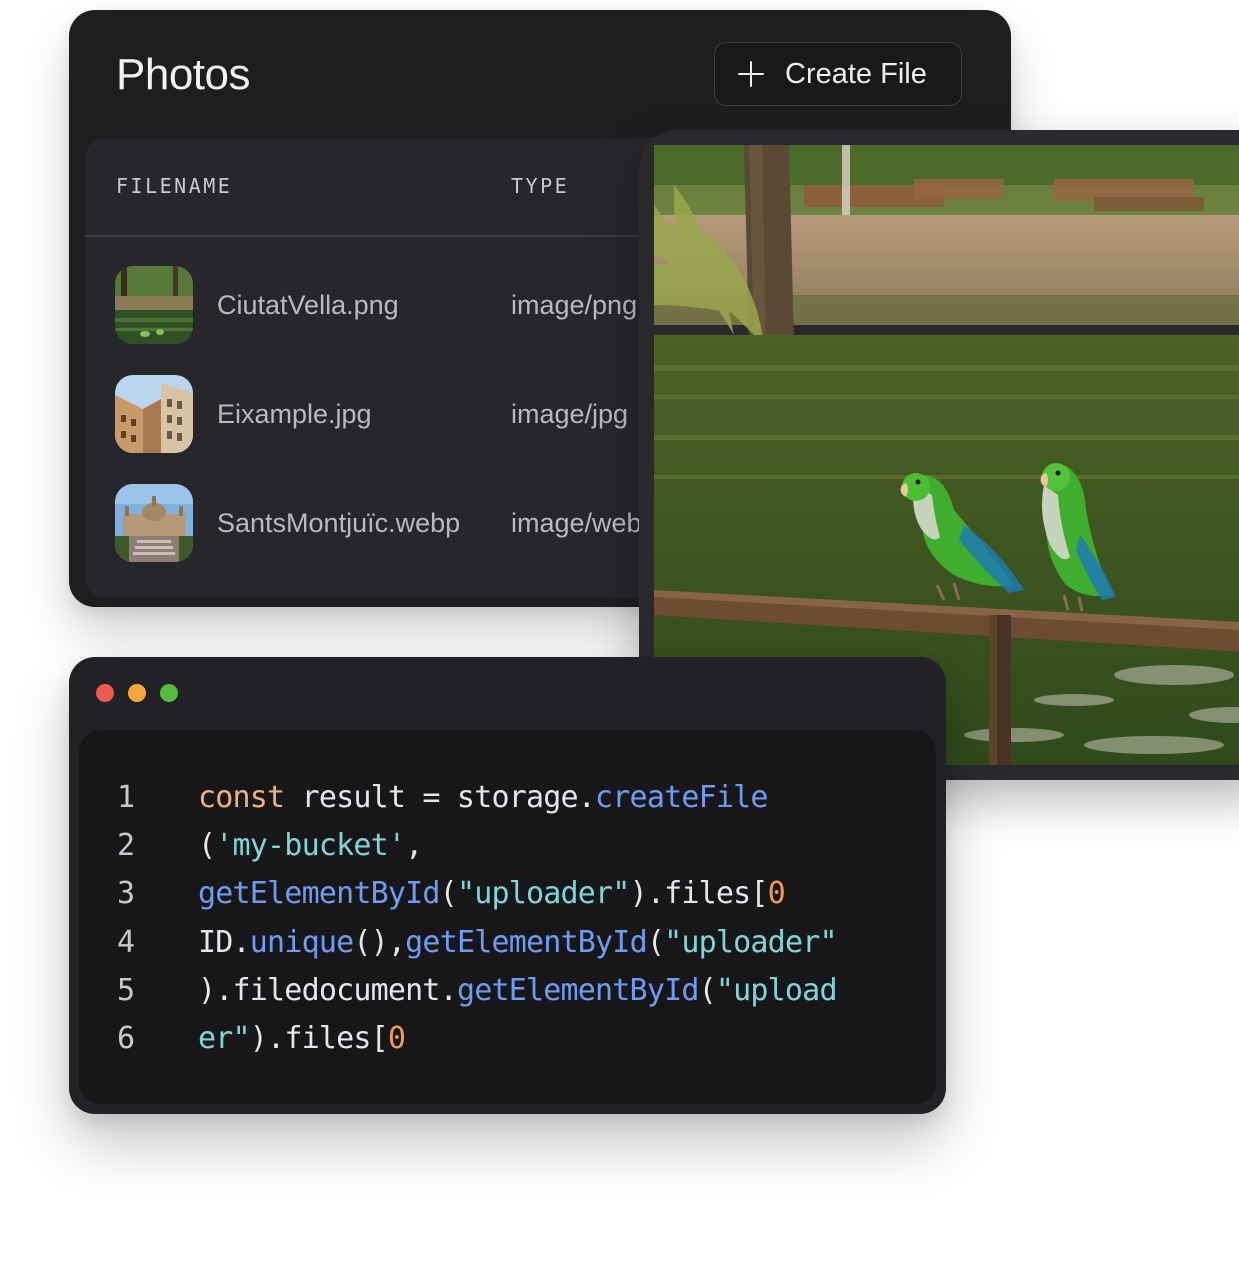  What do you see at coordinates (105, 693) in the screenshot?
I see `close-window-dot` at bounding box center [105, 693].